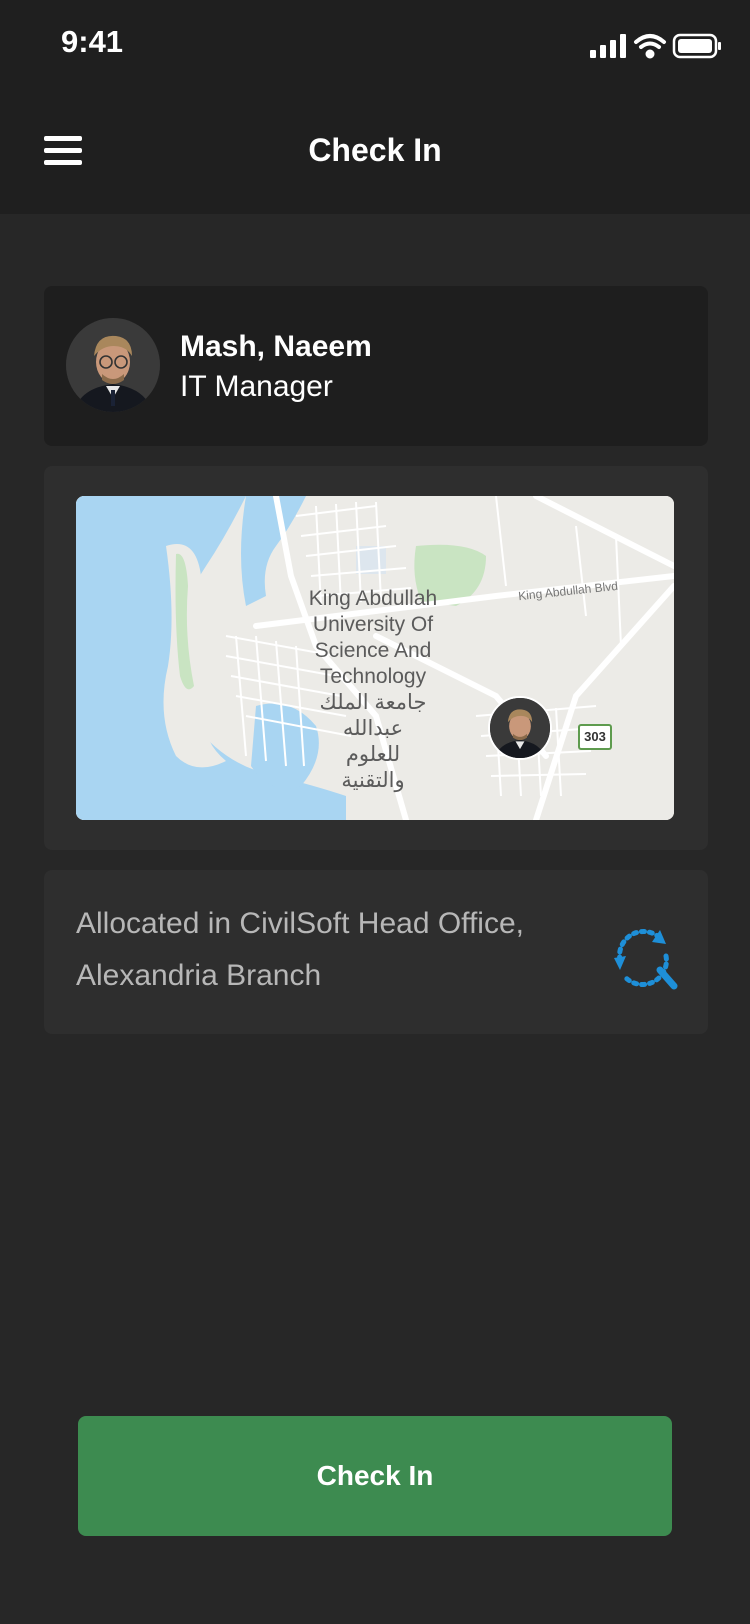  What do you see at coordinates (375, 150) in the screenshot?
I see `page-title: Check In` at bounding box center [375, 150].